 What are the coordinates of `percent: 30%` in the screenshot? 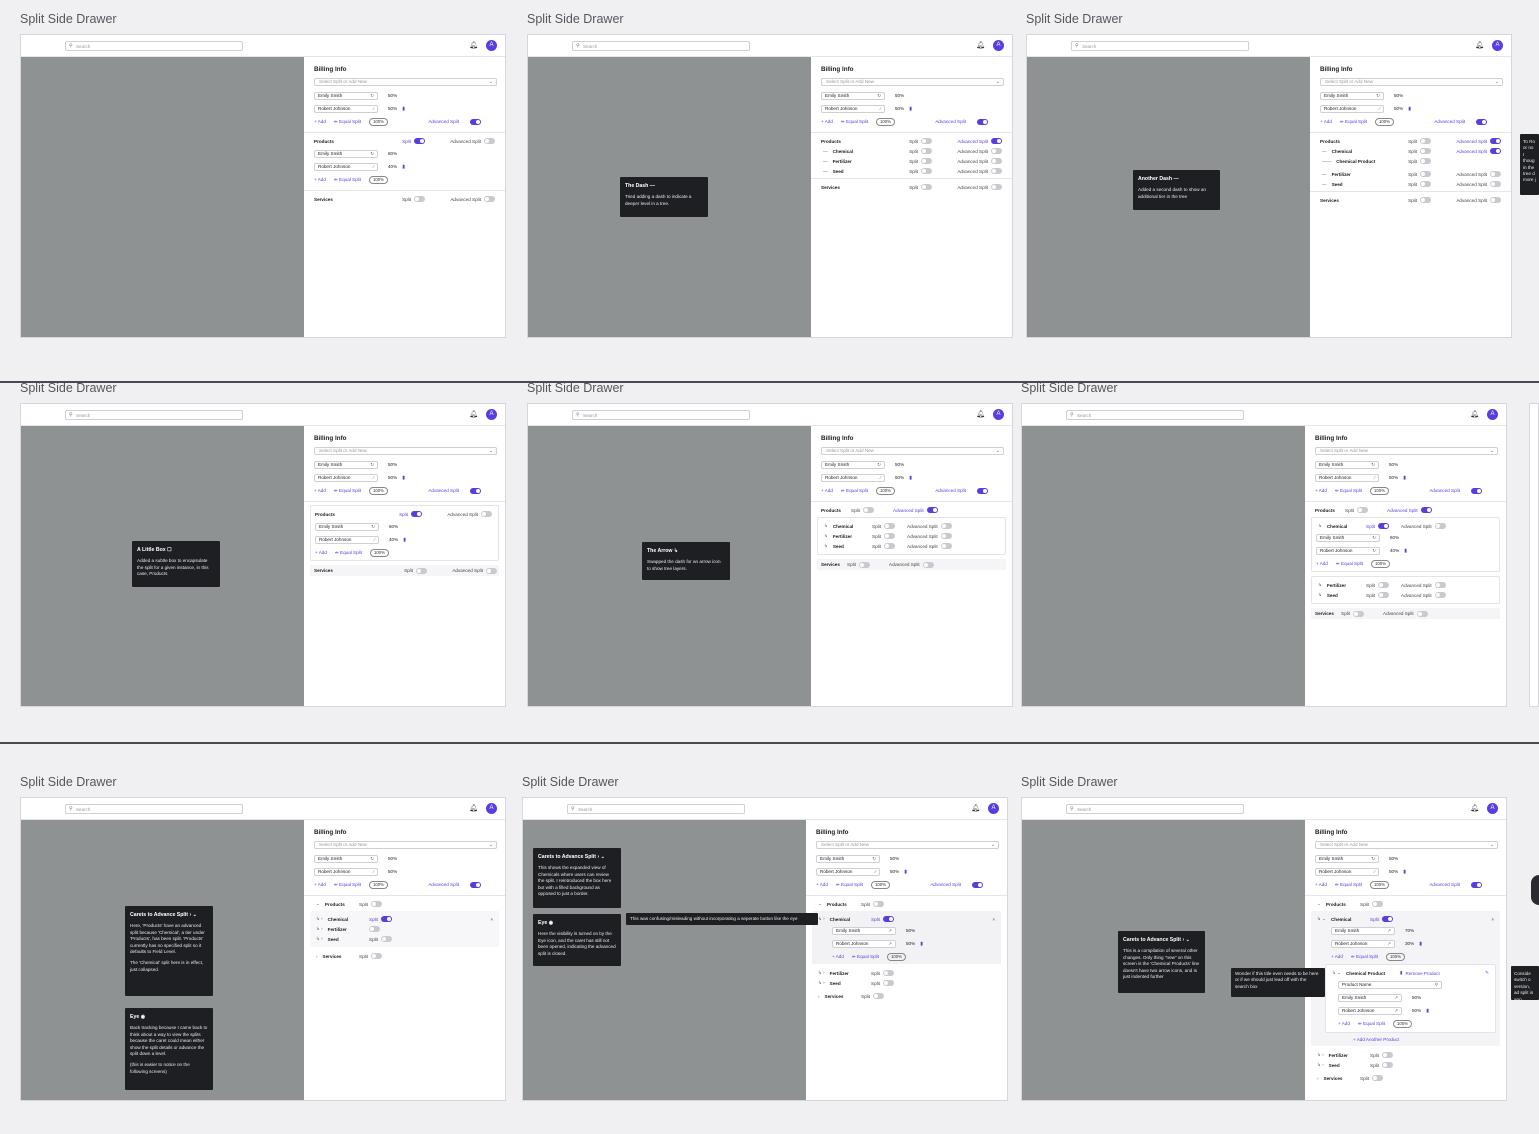 It's located at (1409, 943).